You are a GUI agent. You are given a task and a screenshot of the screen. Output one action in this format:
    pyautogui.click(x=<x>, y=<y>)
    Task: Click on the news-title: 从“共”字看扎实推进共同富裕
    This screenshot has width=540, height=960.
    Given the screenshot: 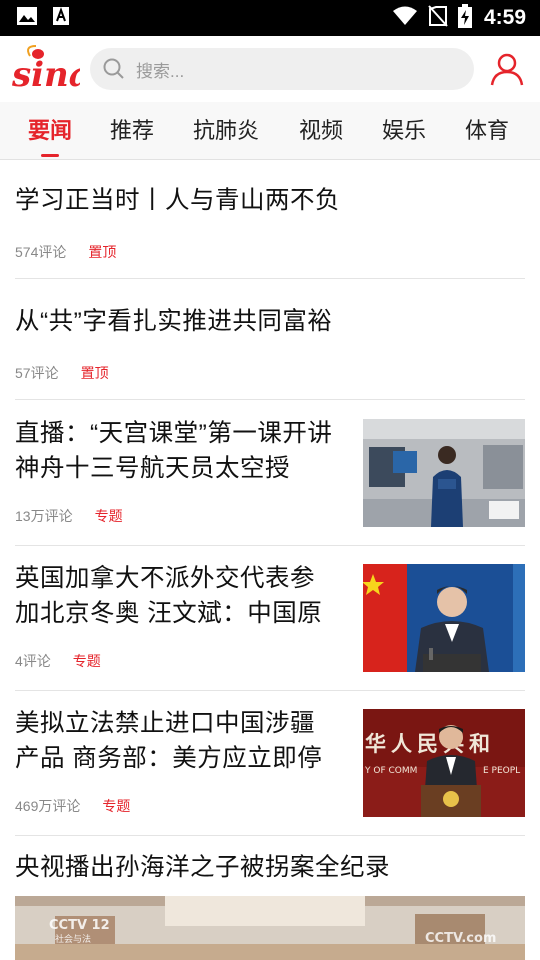 What is the action you would take?
    pyautogui.click(x=174, y=321)
    